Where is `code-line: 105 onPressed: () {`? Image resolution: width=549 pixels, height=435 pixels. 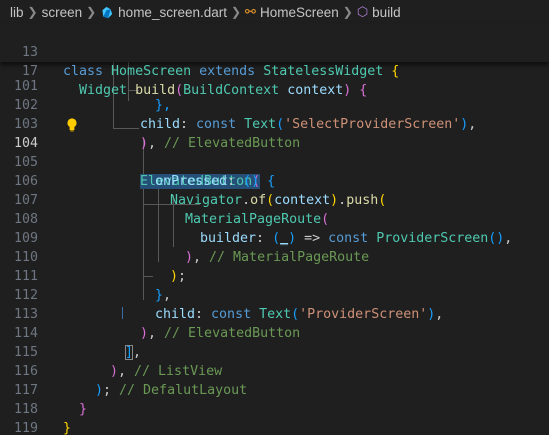 code-line: 105 onPressed: () { is located at coordinates (274, 161).